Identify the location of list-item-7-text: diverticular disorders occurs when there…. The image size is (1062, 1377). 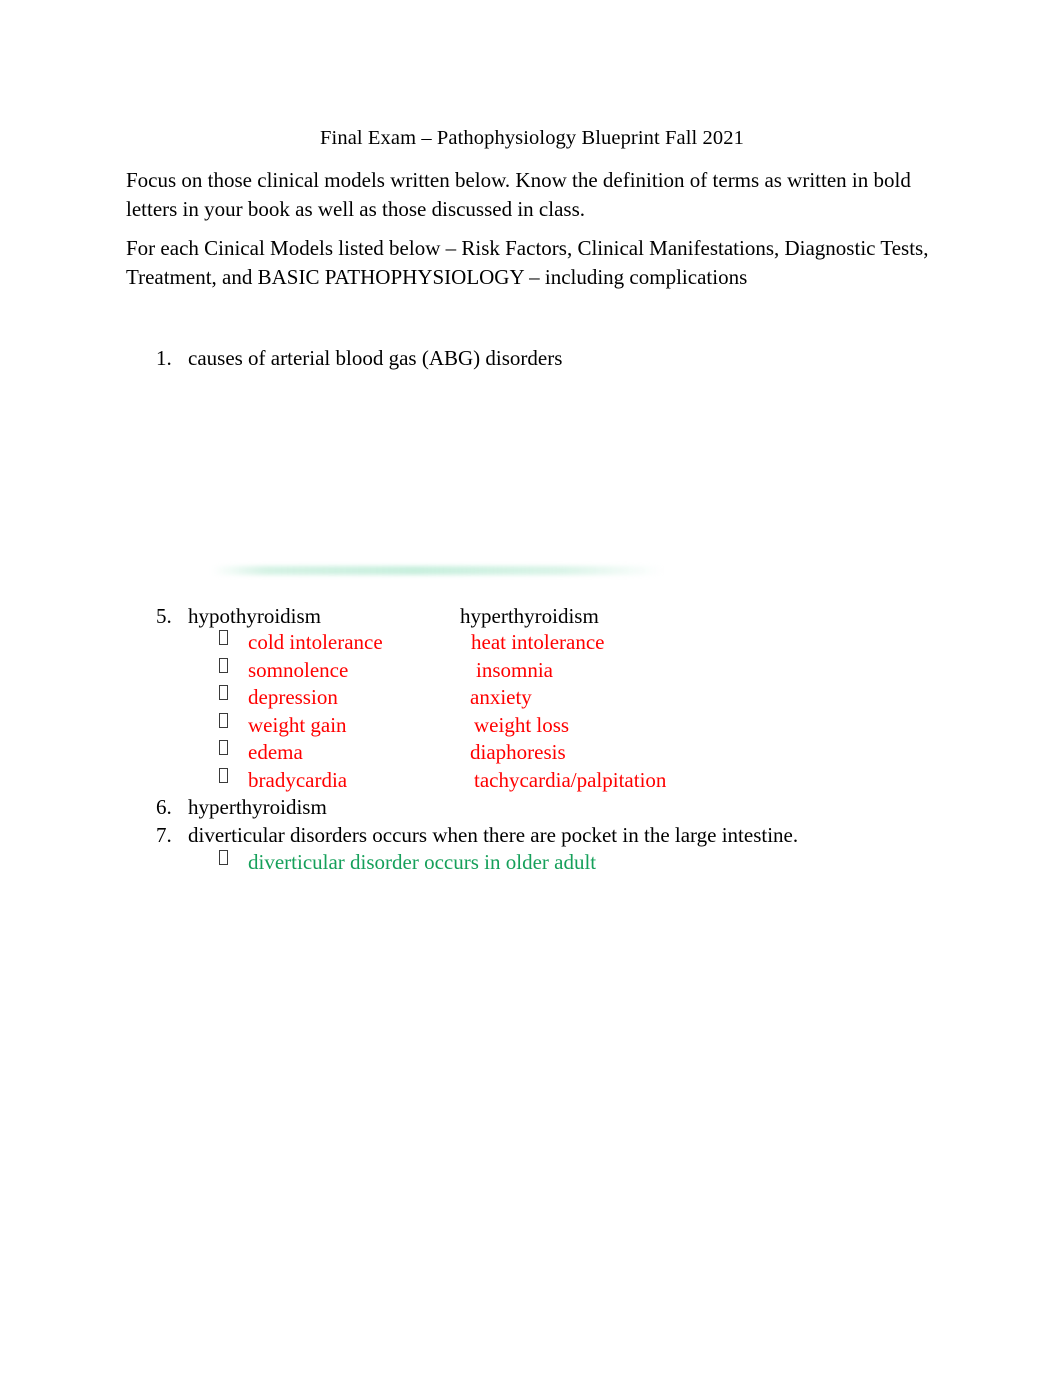
(493, 835).